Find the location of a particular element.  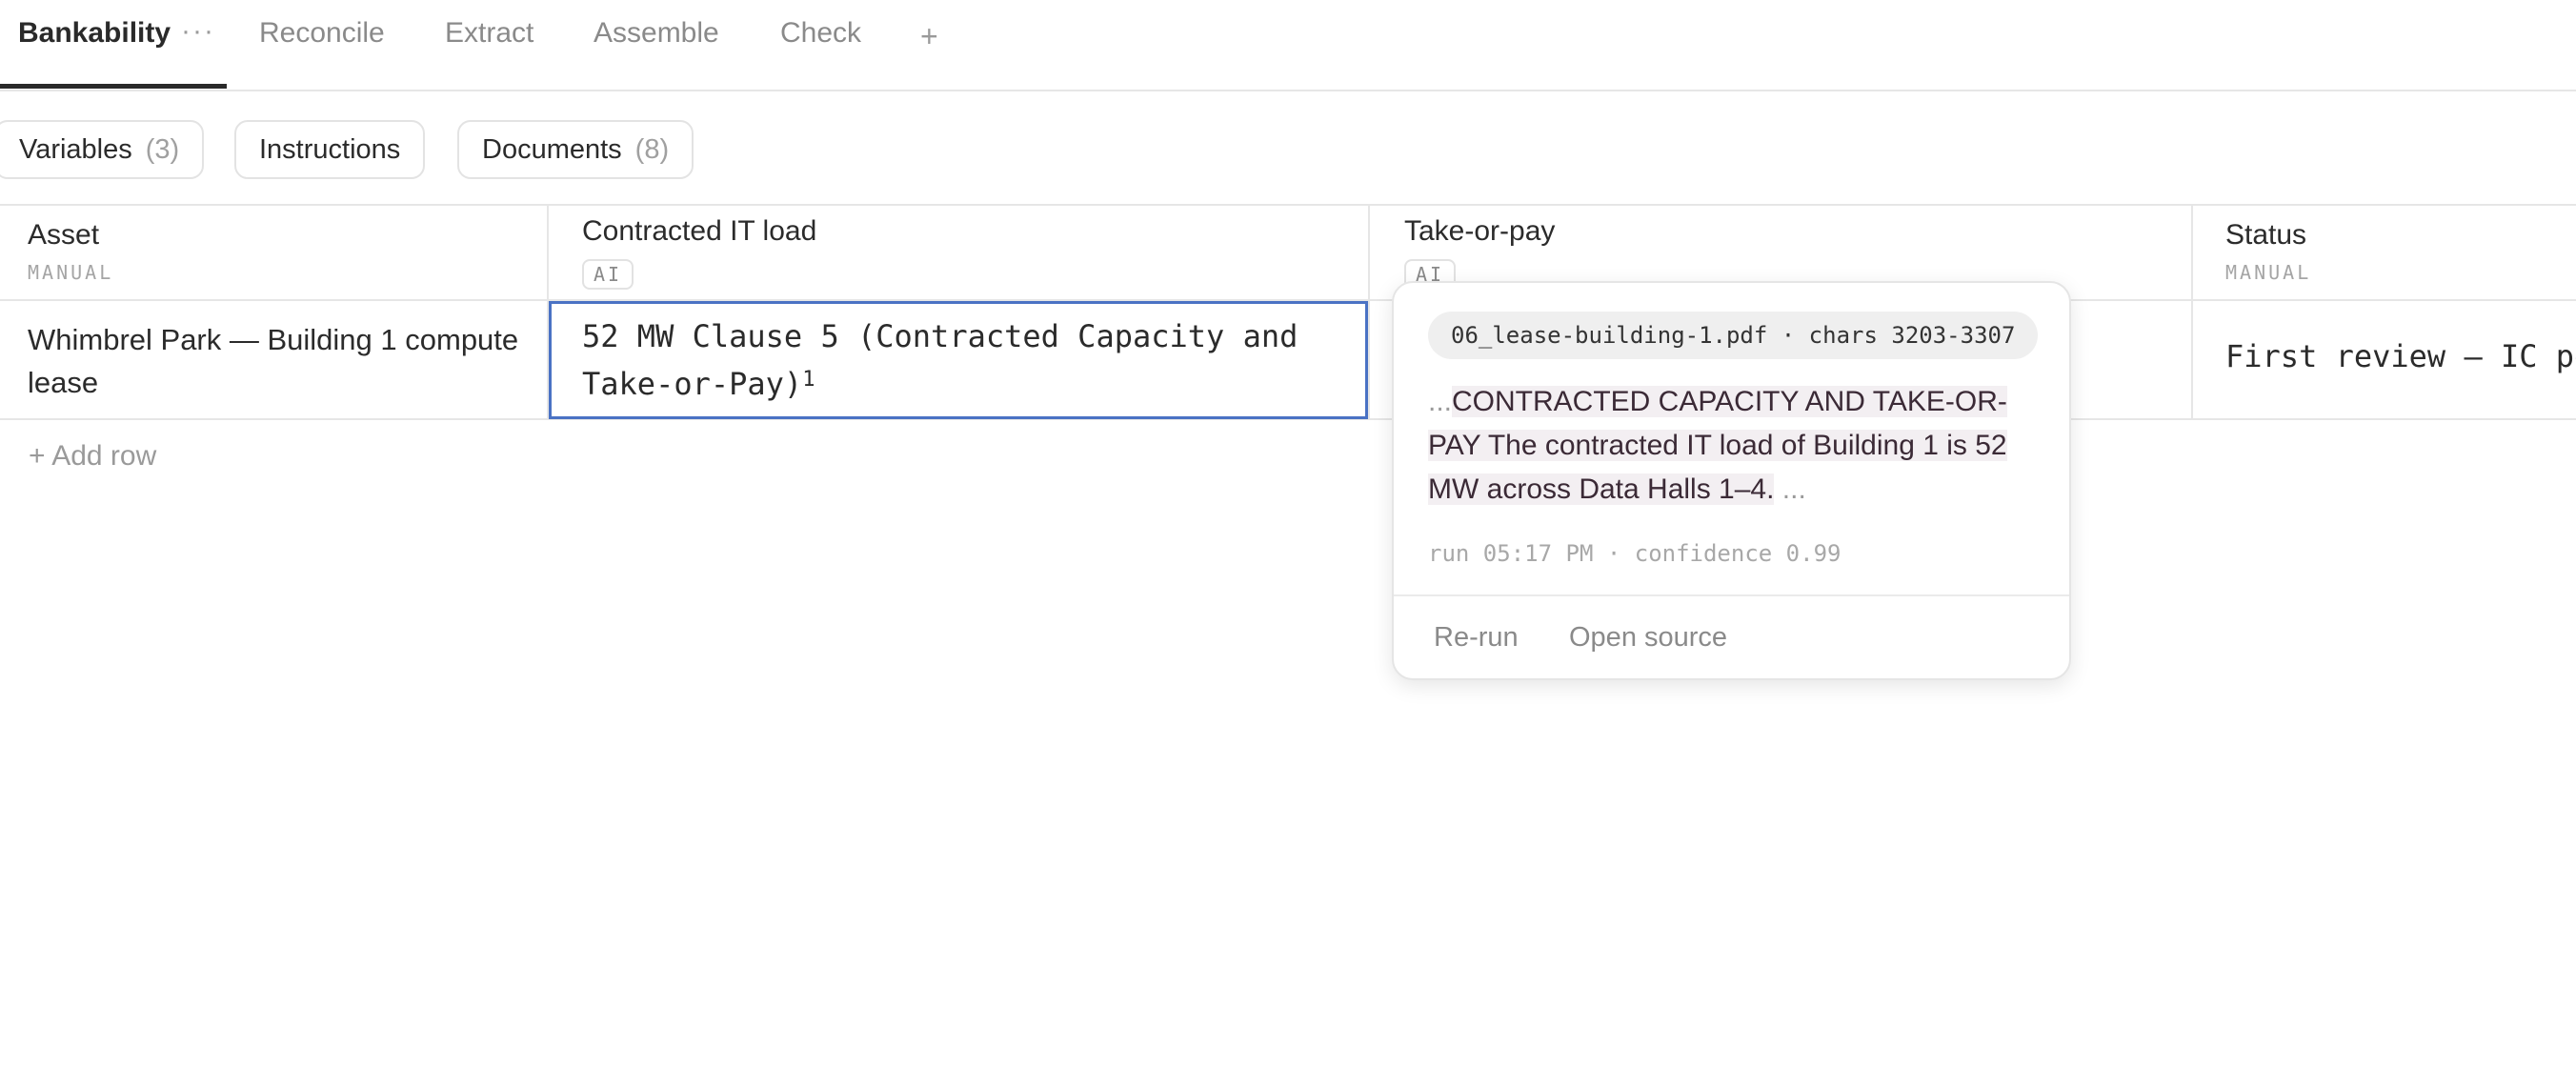

popover-divider is located at coordinates (1732, 595).